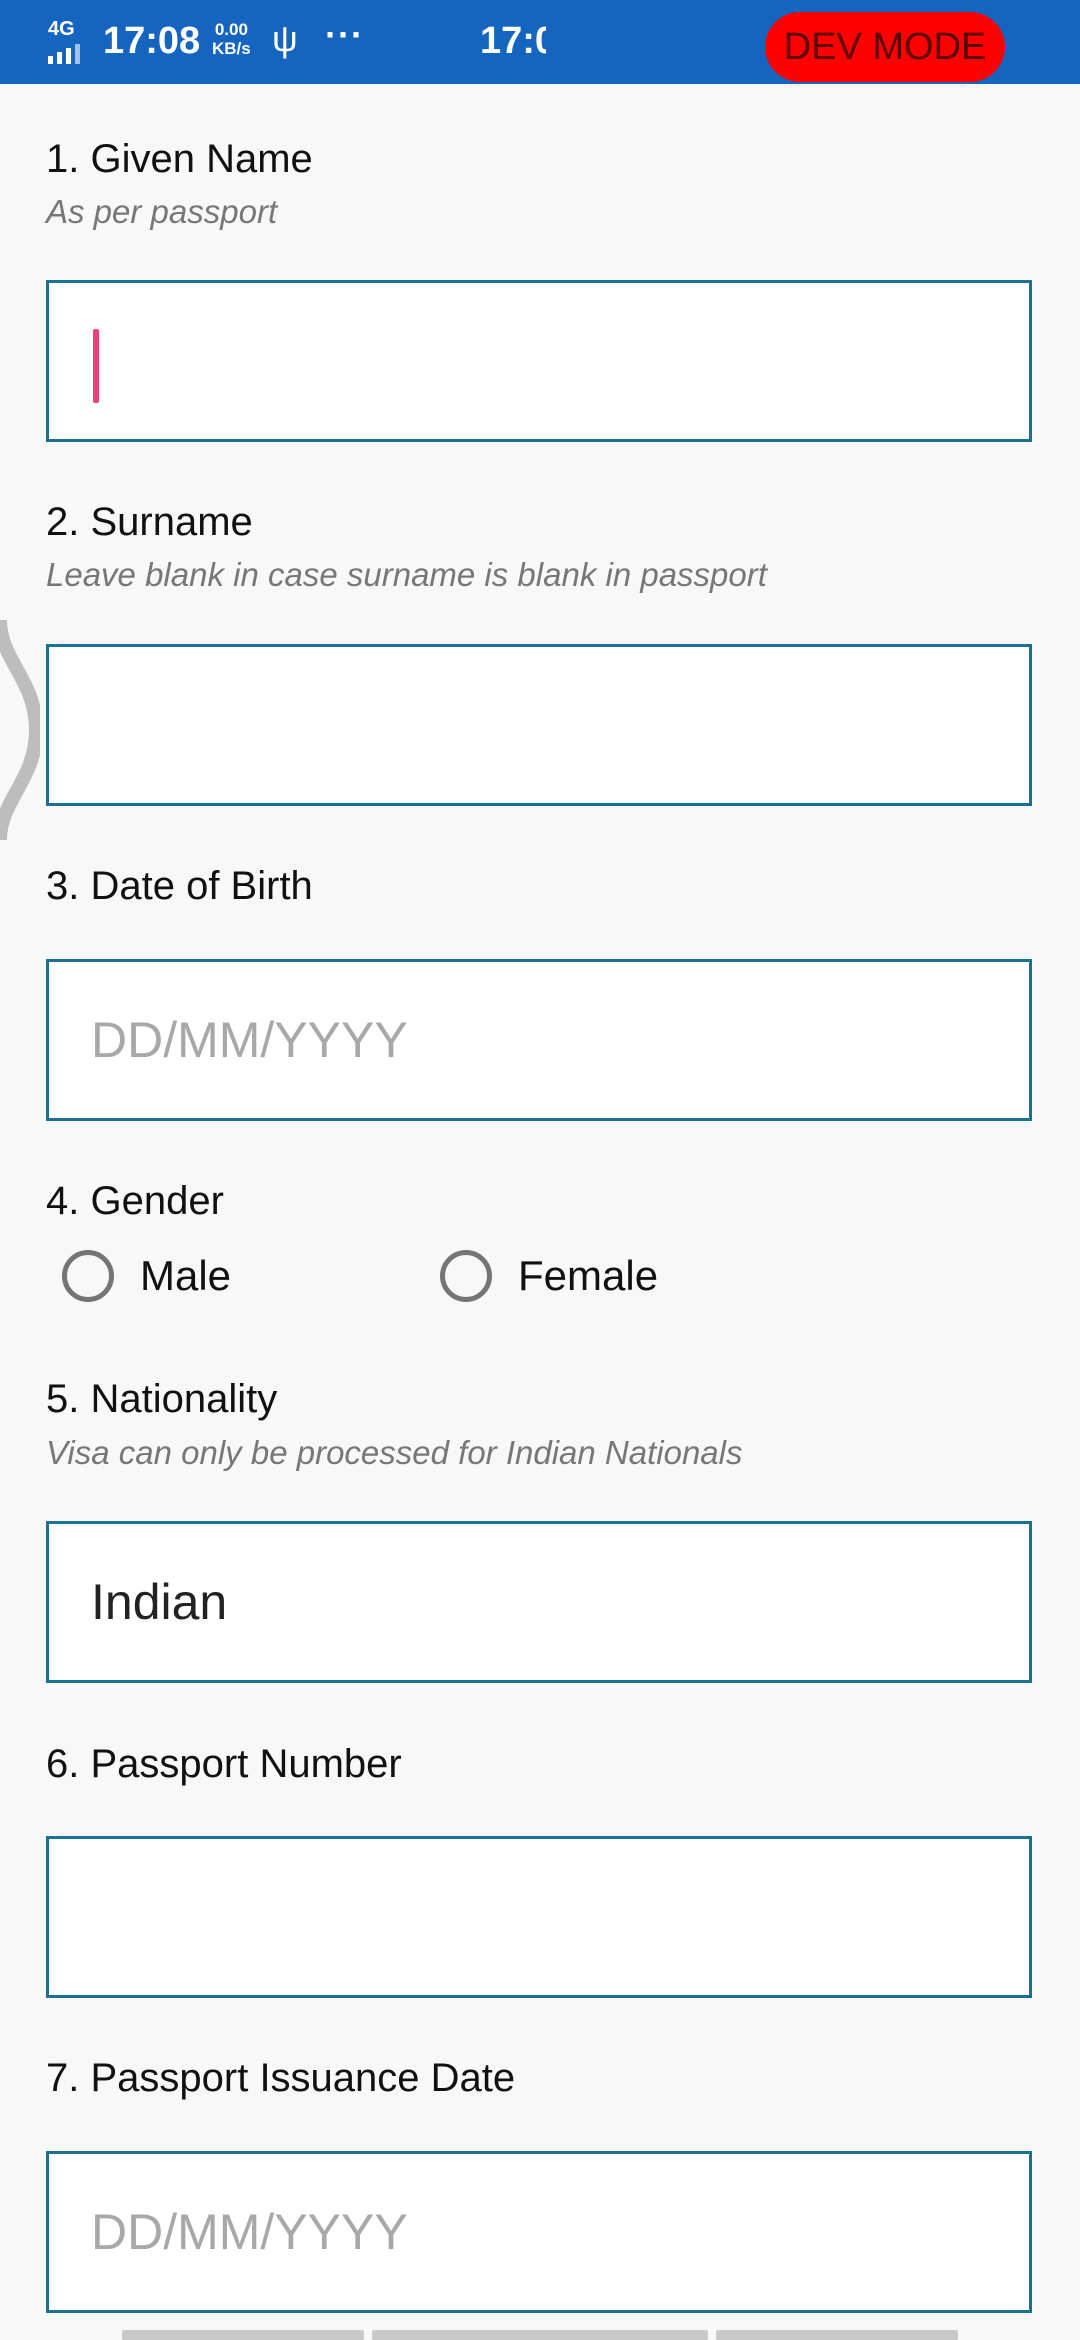 Image resolution: width=1080 pixels, height=2340 pixels. Describe the element at coordinates (179, 886) in the screenshot. I see `date-of-birth-label: 3. Date of Birth` at that location.